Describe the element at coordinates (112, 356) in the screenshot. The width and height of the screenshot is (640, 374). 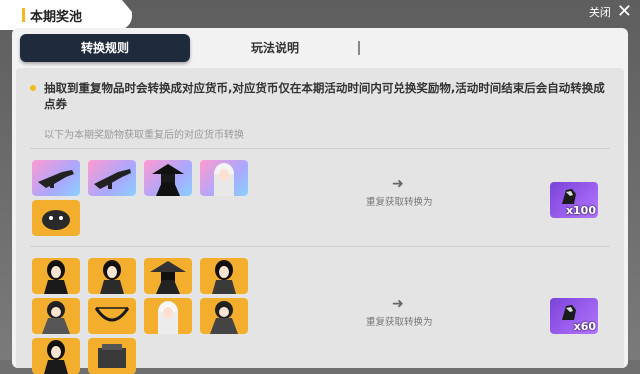
I see `weapon-crate-icon` at that location.